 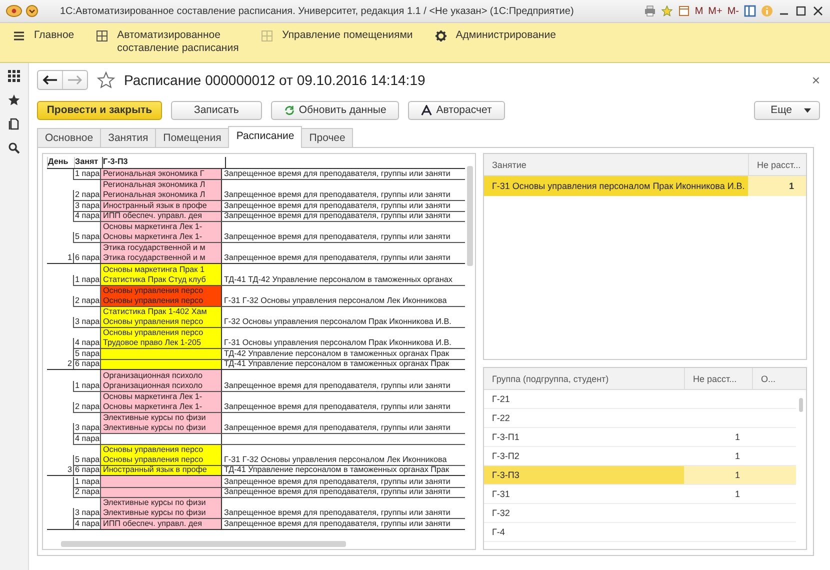 What do you see at coordinates (818, 11) in the screenshot?
I see `close-icon` at bounding box center [818, 11].